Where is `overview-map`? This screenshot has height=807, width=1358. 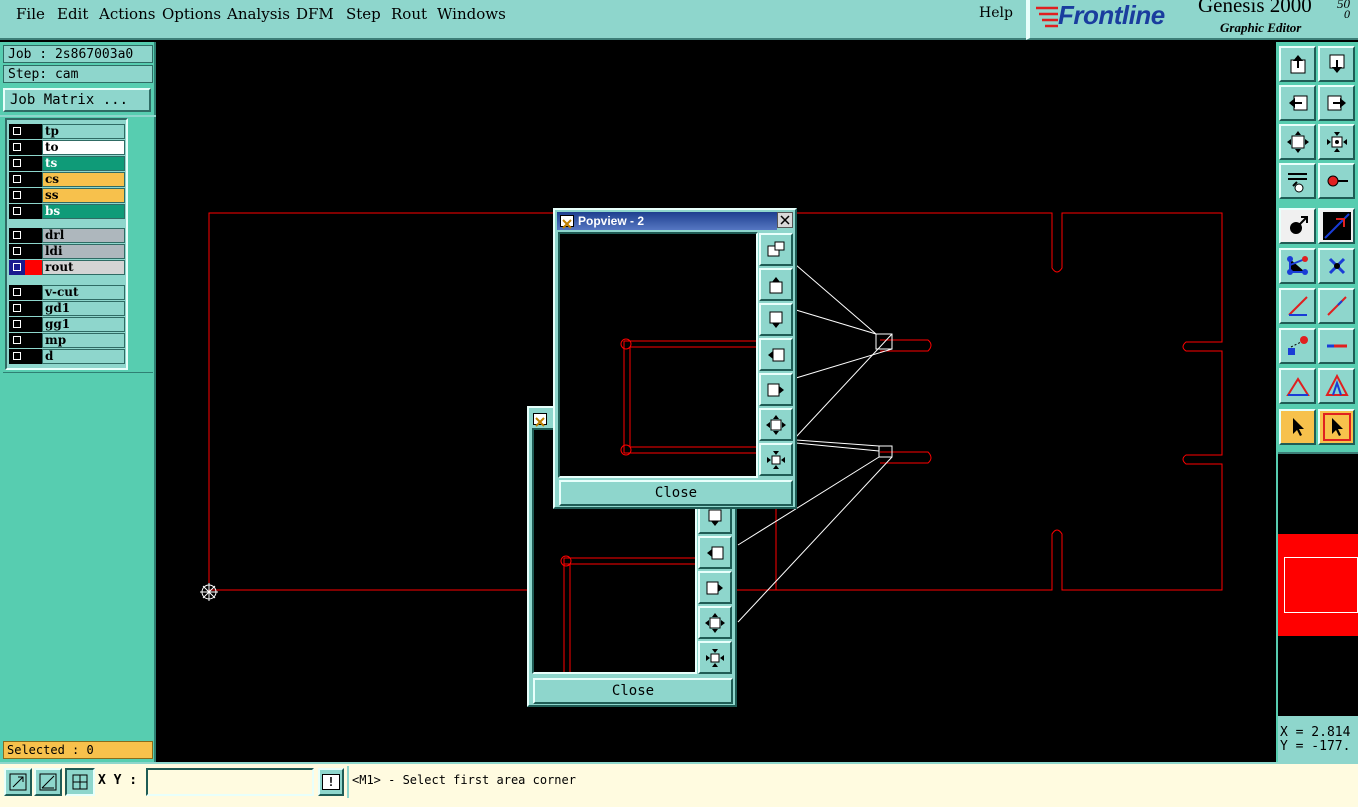
overview-map is located at coordinates (1318, 584).